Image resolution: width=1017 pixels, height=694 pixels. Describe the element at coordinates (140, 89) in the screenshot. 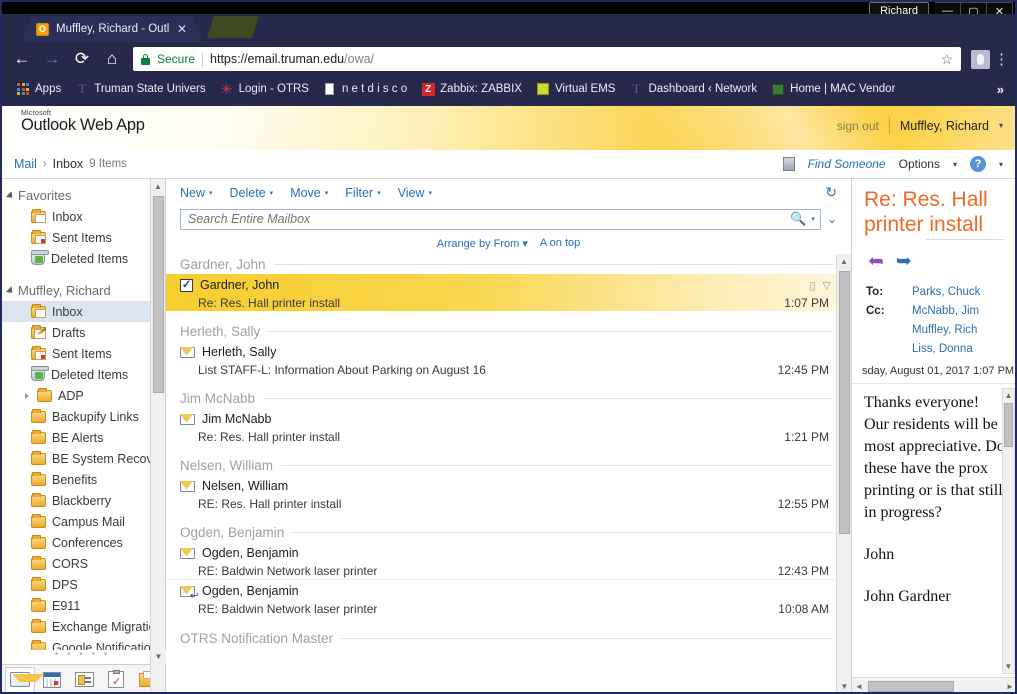

I see `bookmark-truman-state-univers: T Truman State Univers` at that location.